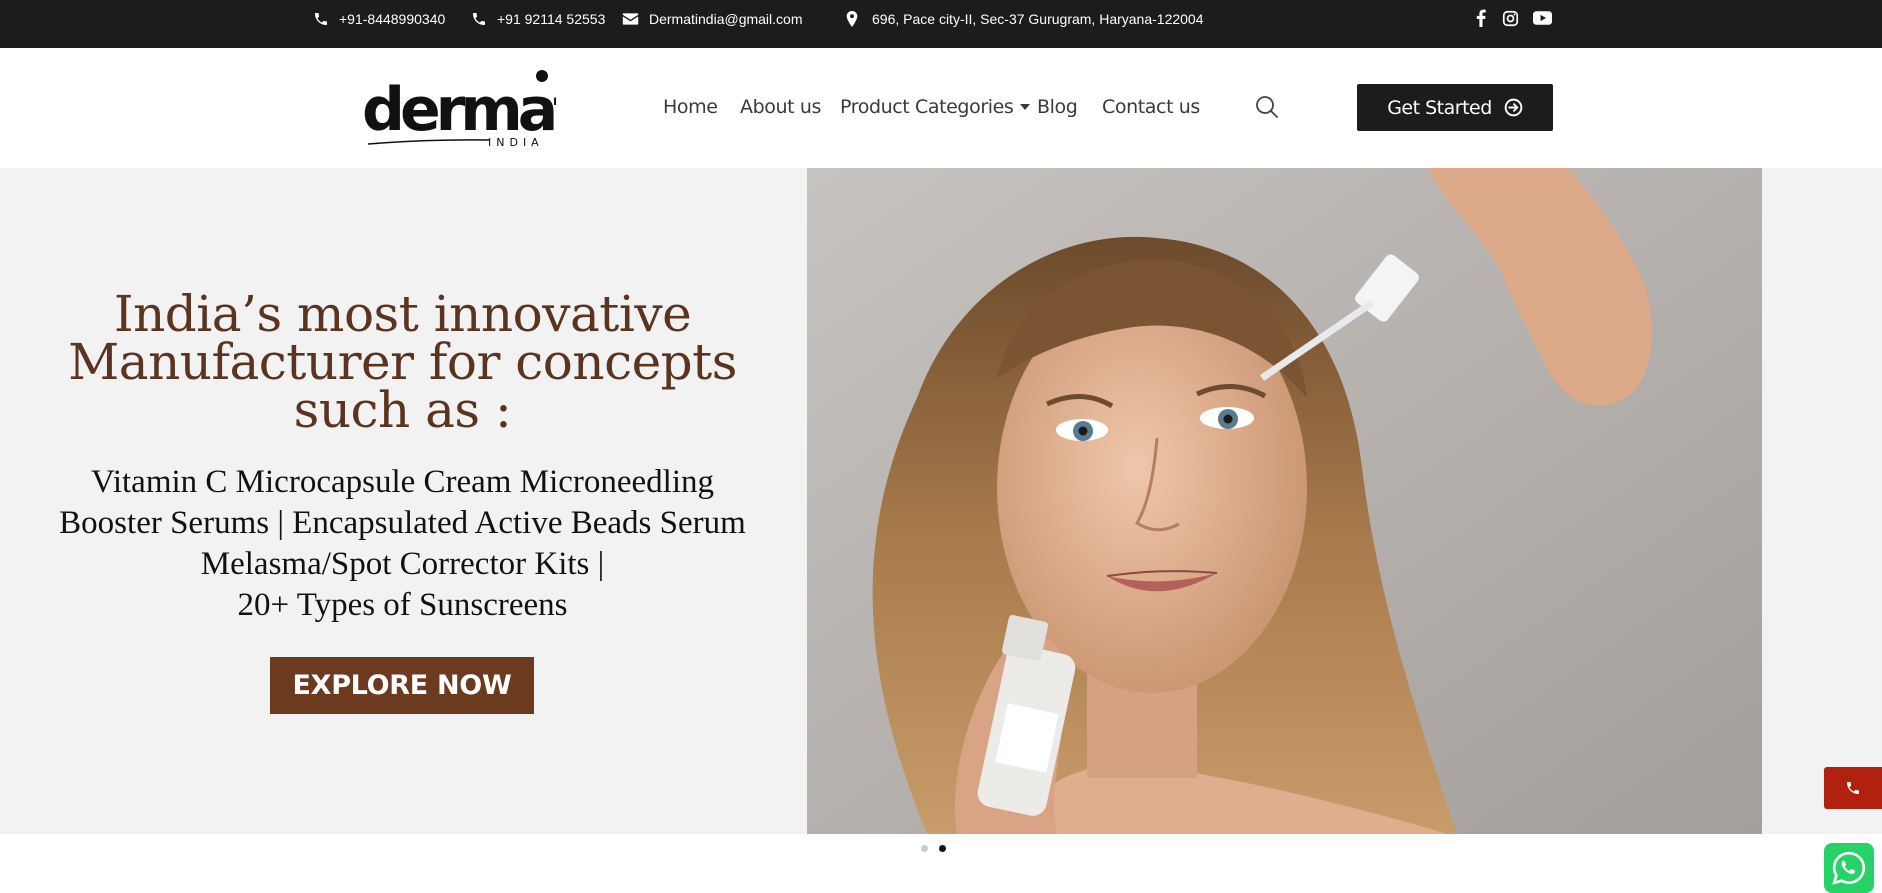  What do you see at coordinates (402, 564) in the screenshot?
I see `hero-sub-line: Melasma/Spot Corrector Kits |` at bounding box center [402, 564].